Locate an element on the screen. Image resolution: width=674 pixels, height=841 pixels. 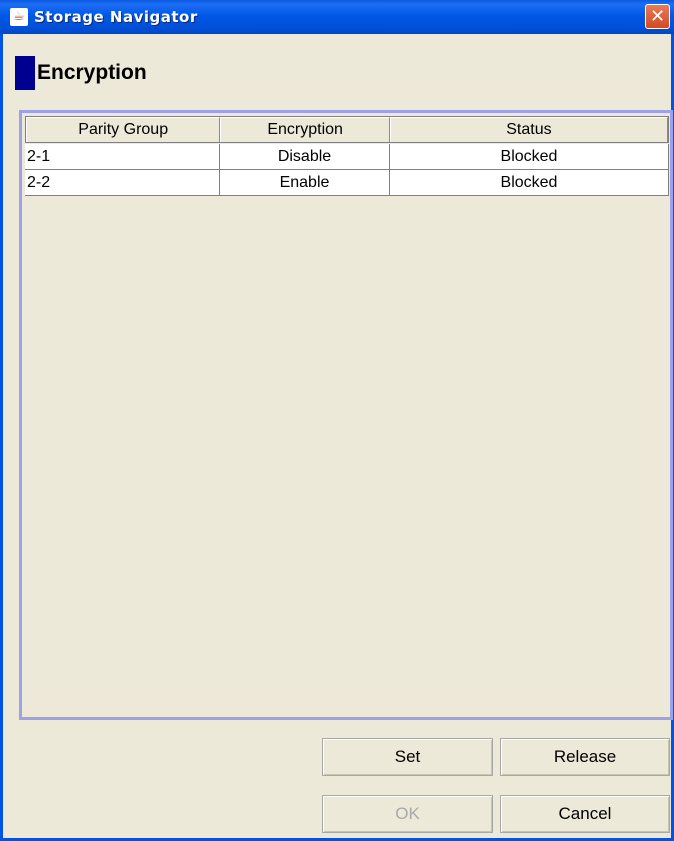
title-bar: ☕ Storage Navigator ✕ is located at coordinates (337, 17).